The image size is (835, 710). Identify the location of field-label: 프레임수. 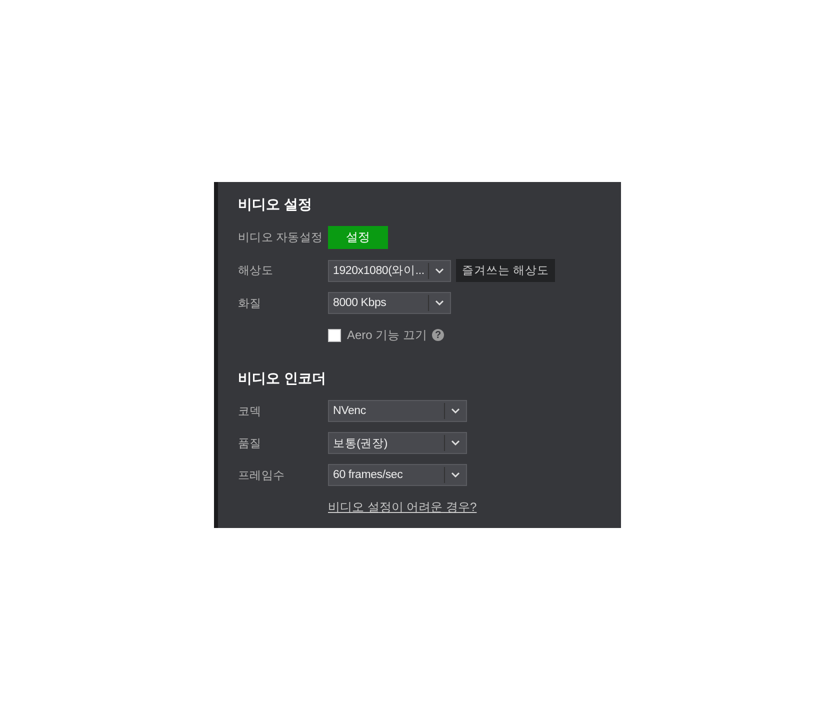
(262, 475).